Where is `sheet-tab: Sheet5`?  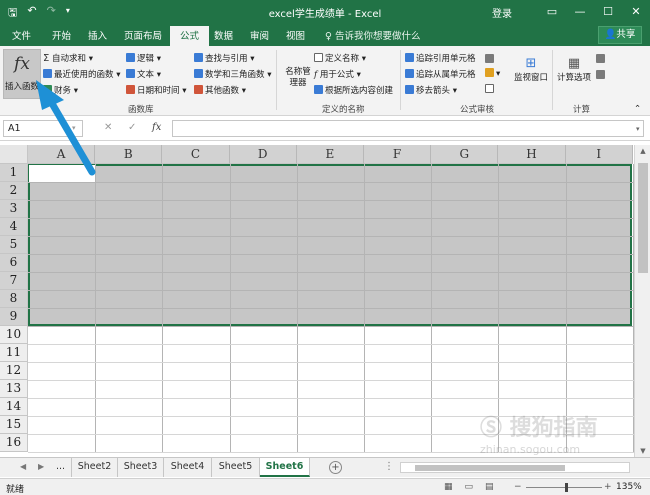 sheet-tab: Sheet5 is located at coordinates (236, 467).